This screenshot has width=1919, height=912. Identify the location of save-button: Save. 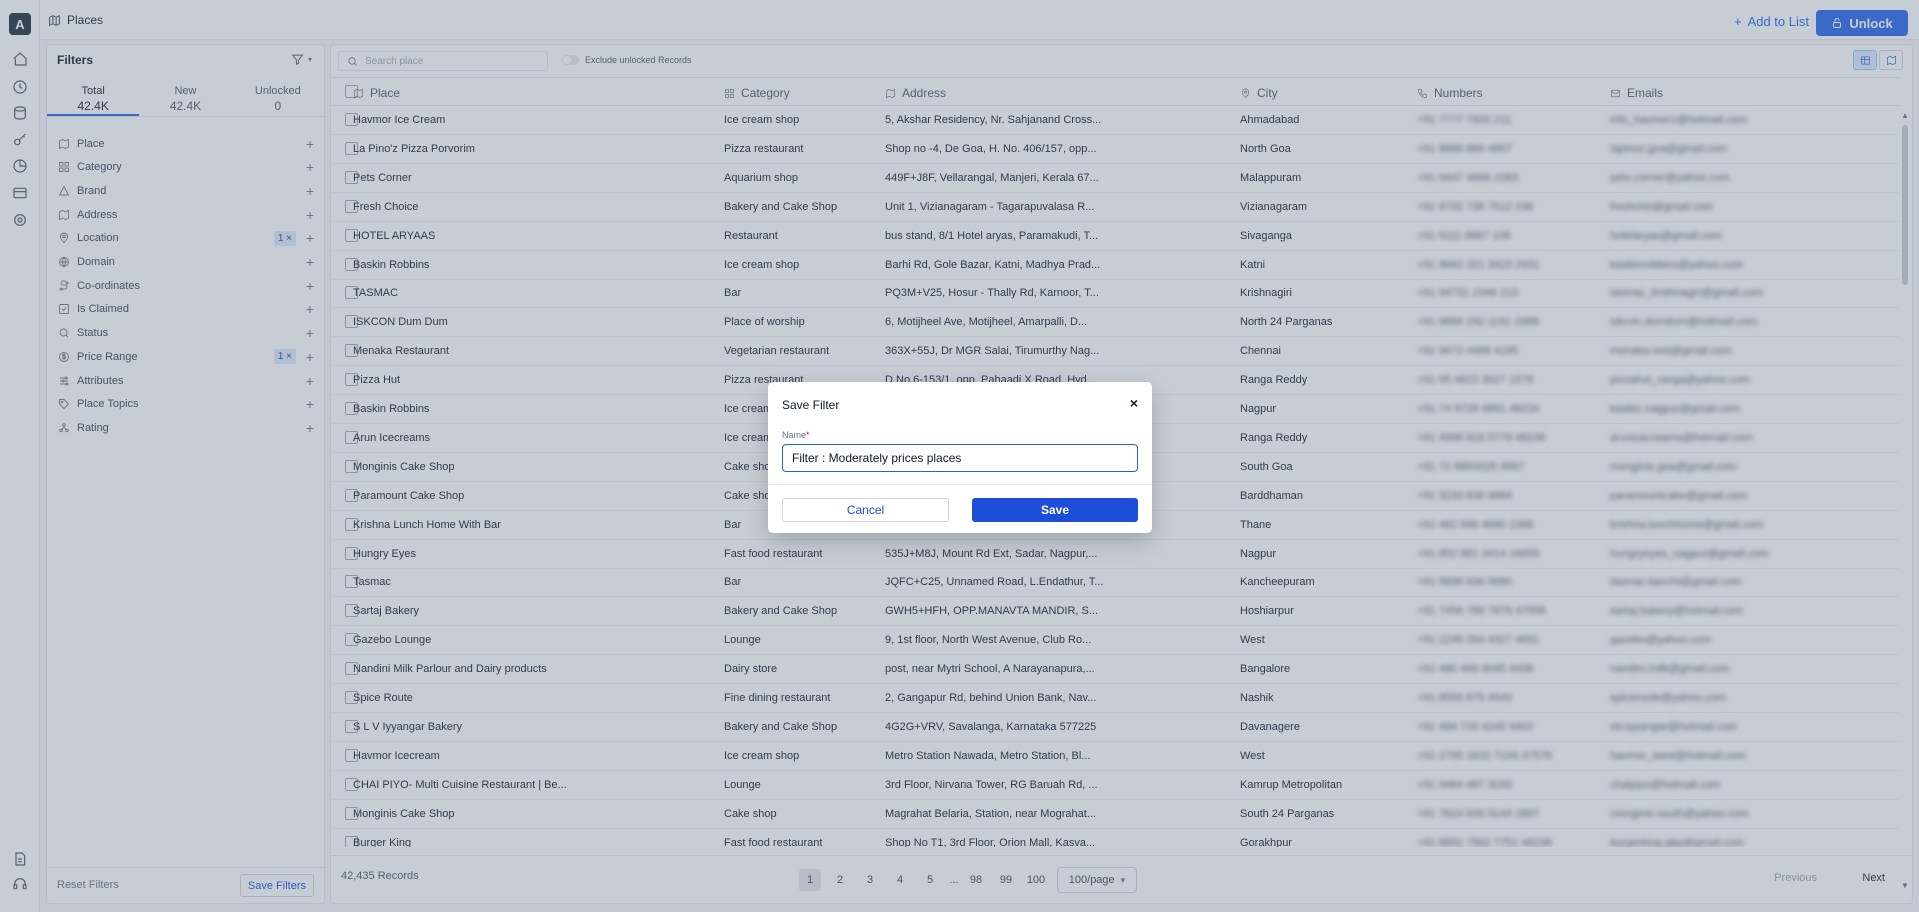
(1055, 510).